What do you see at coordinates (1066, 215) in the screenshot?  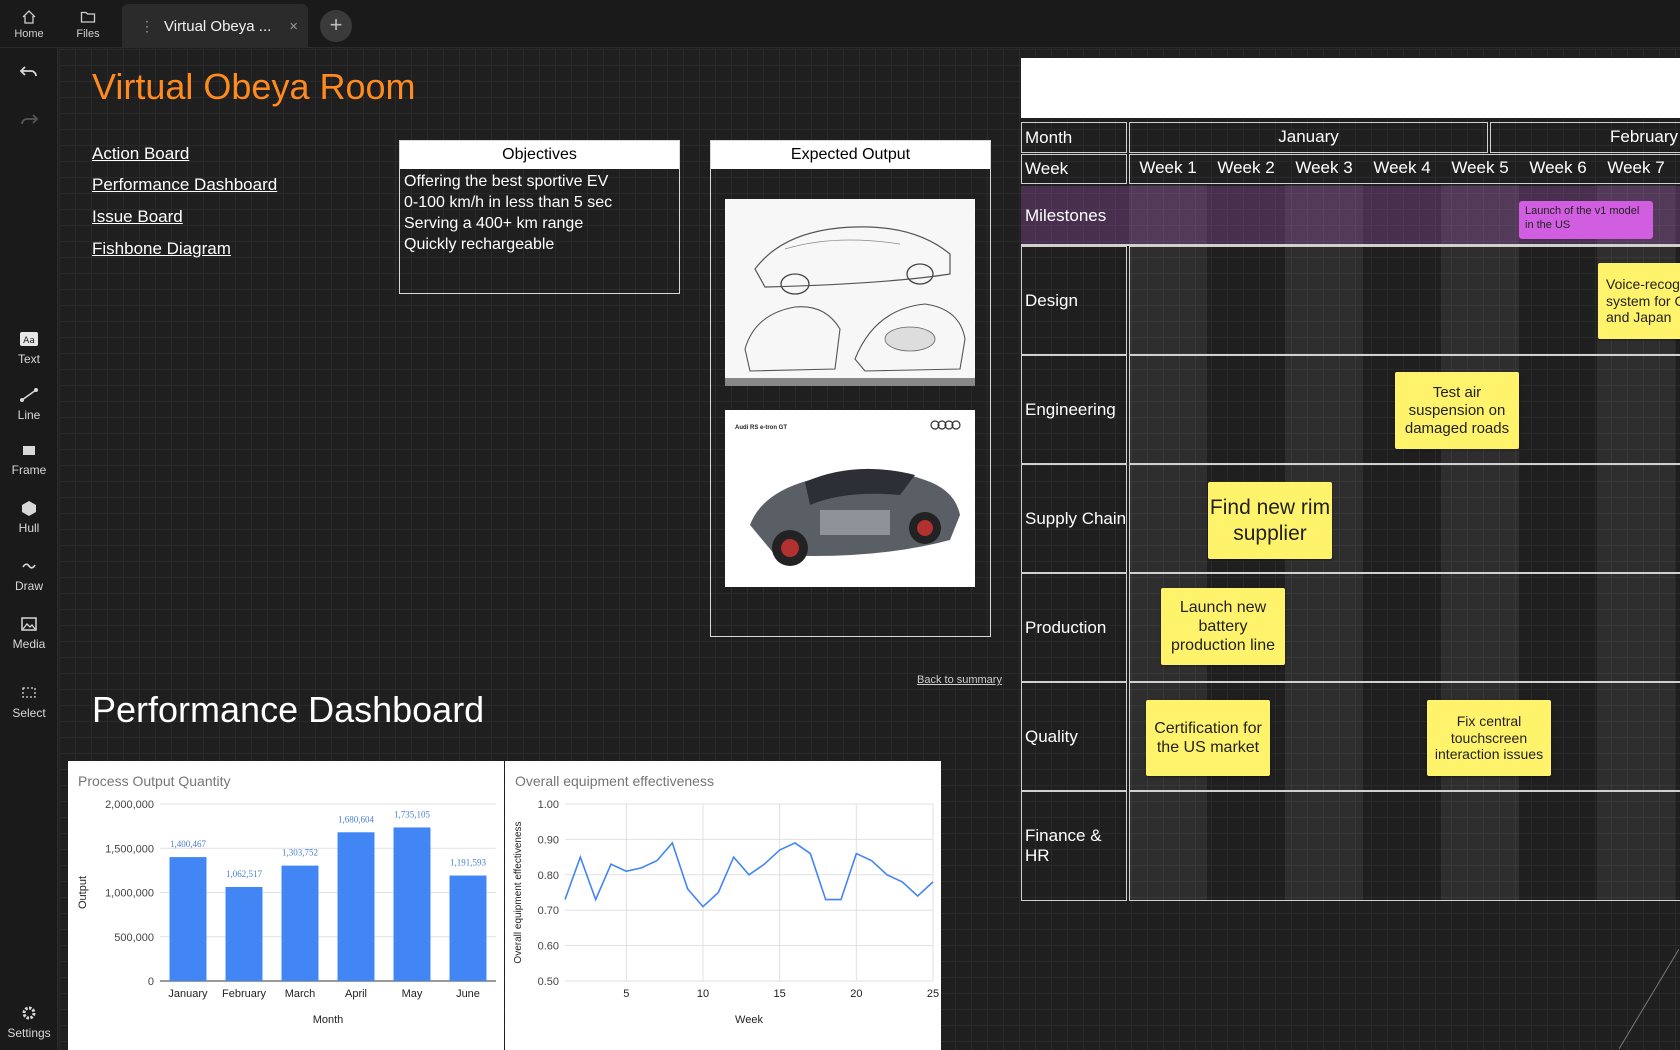 I see `row-label-milestones: Milestones` at bounding box center [1066, 215].